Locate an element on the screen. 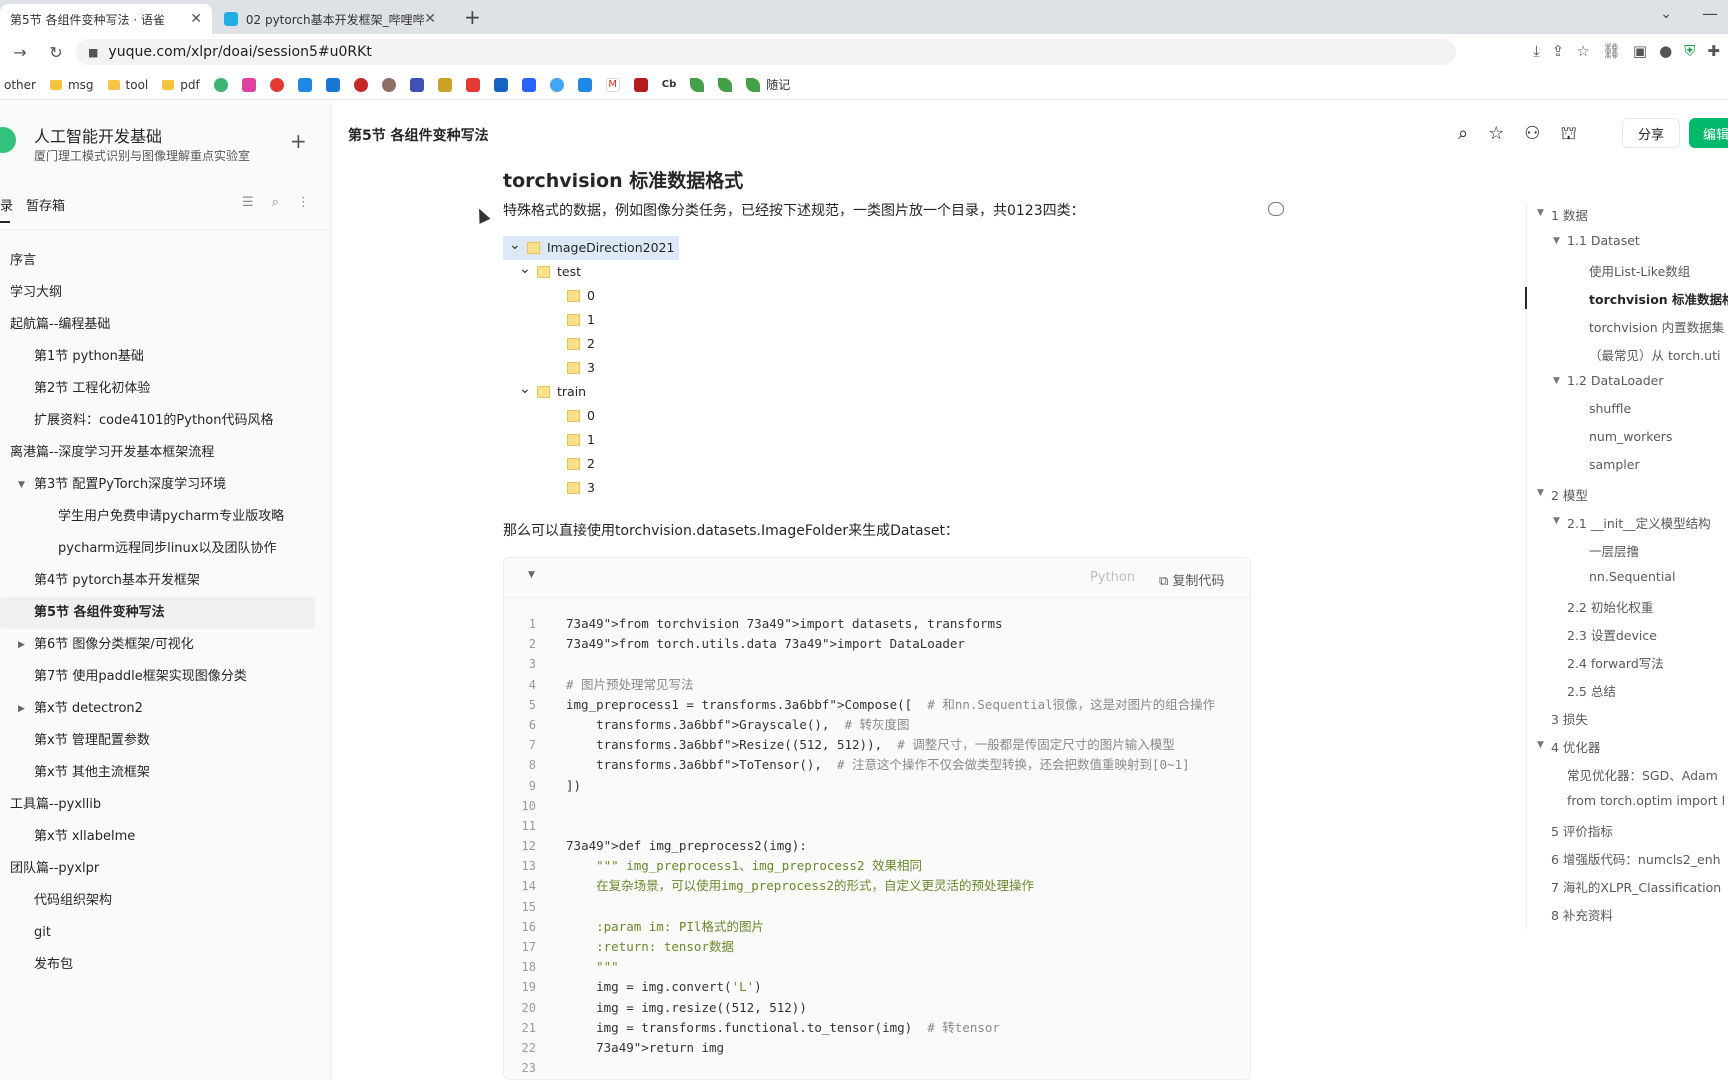  outline-item: 常见优化器：SGD、Adam is located at coordinates (1642, 774).